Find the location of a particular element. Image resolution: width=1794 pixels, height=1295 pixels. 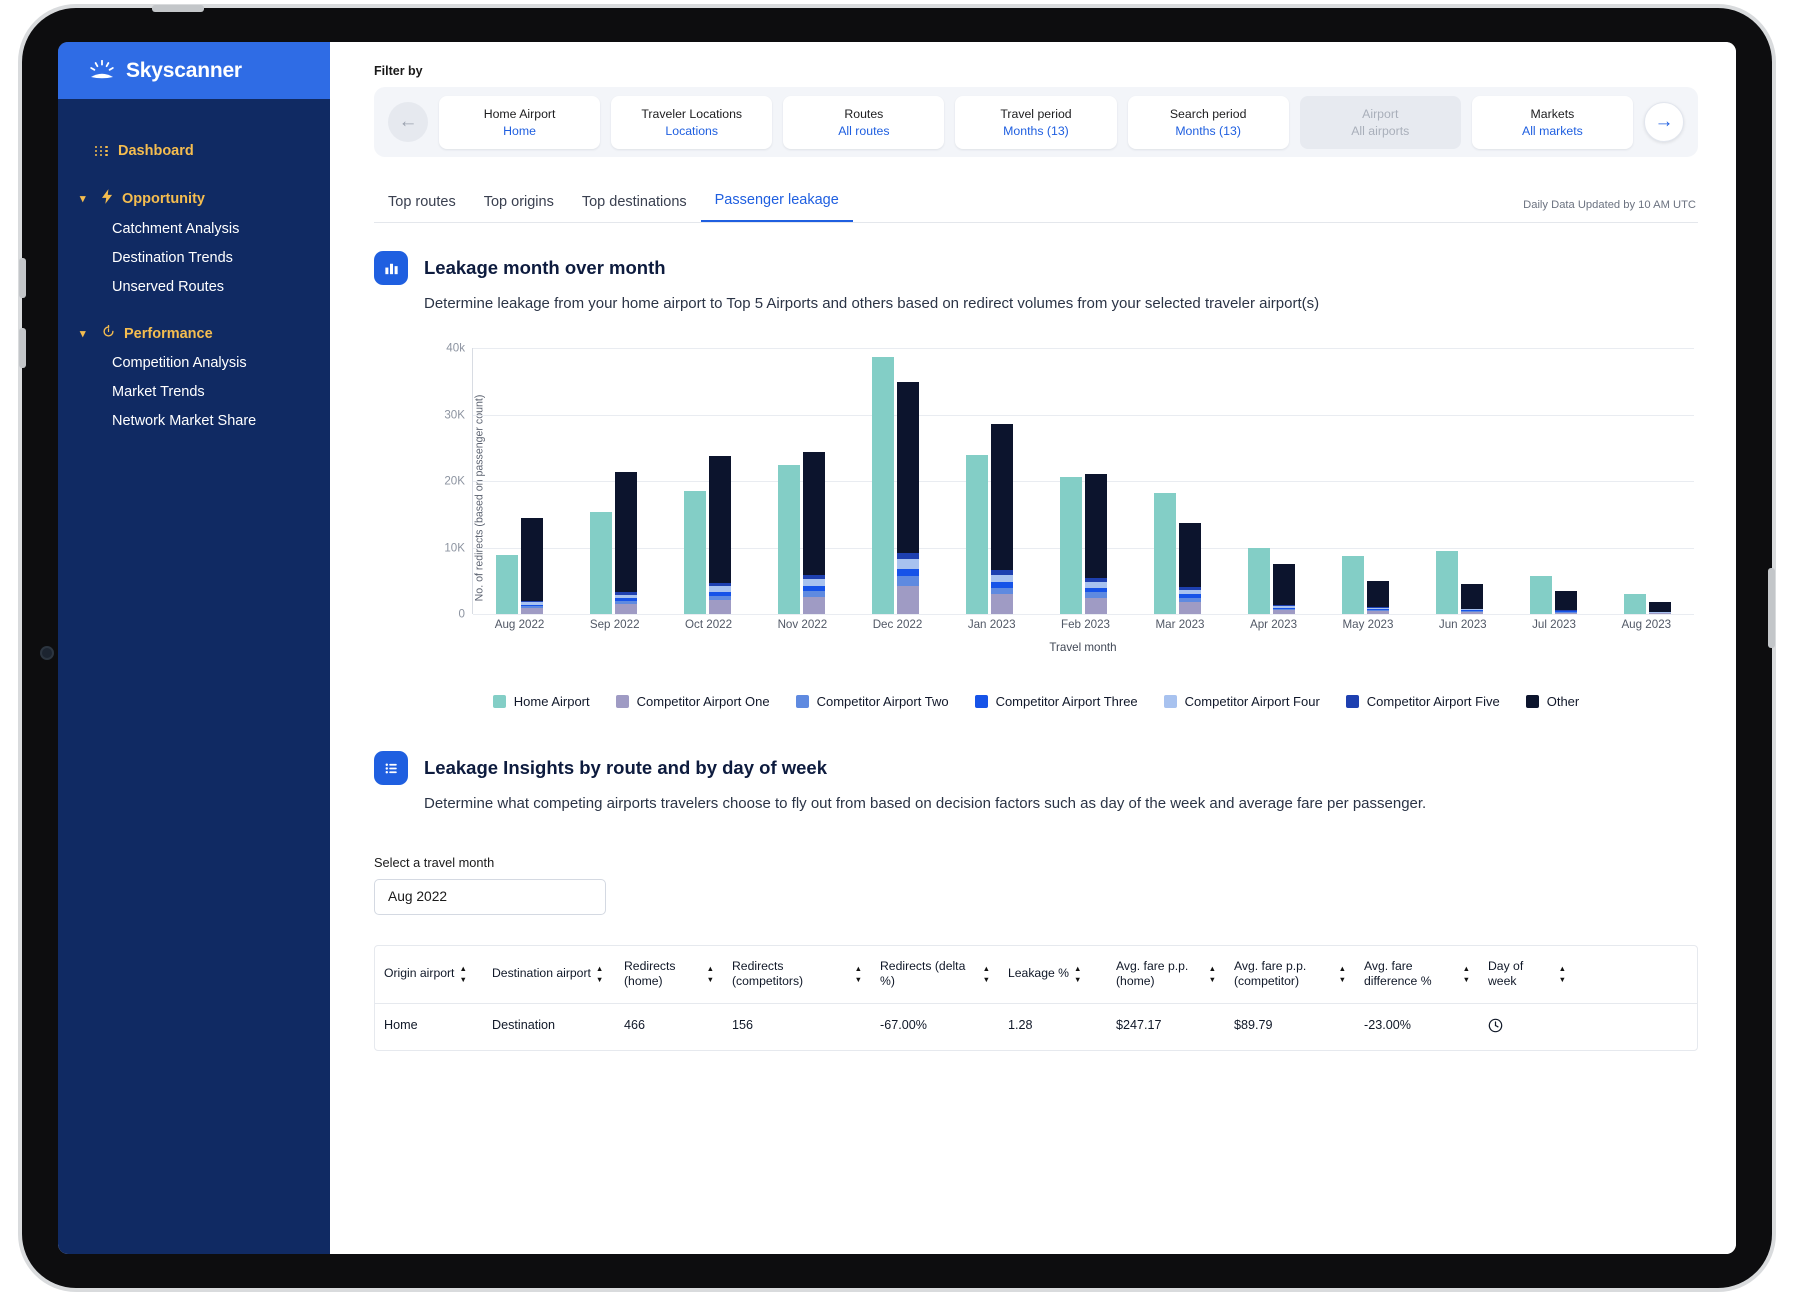

sidebar-item-competition-analysis: Competition Analysis is located at coordinates (194, 362).